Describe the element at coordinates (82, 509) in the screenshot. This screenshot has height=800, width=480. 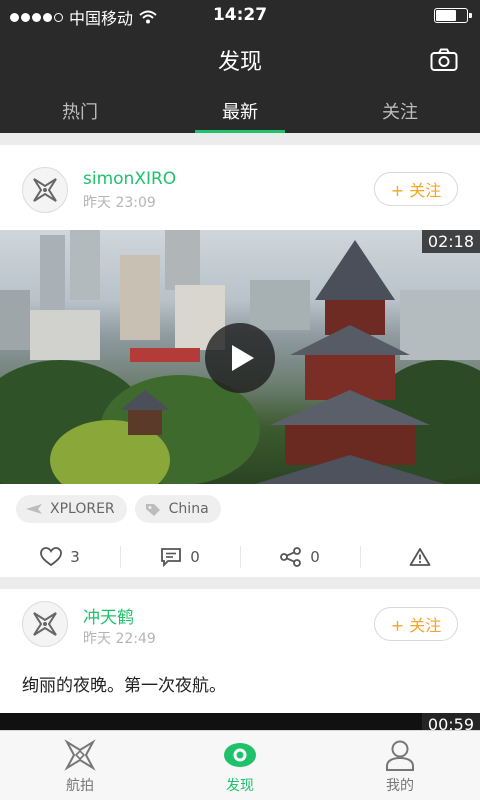
I see `tag-label: XPLORER` at that location.